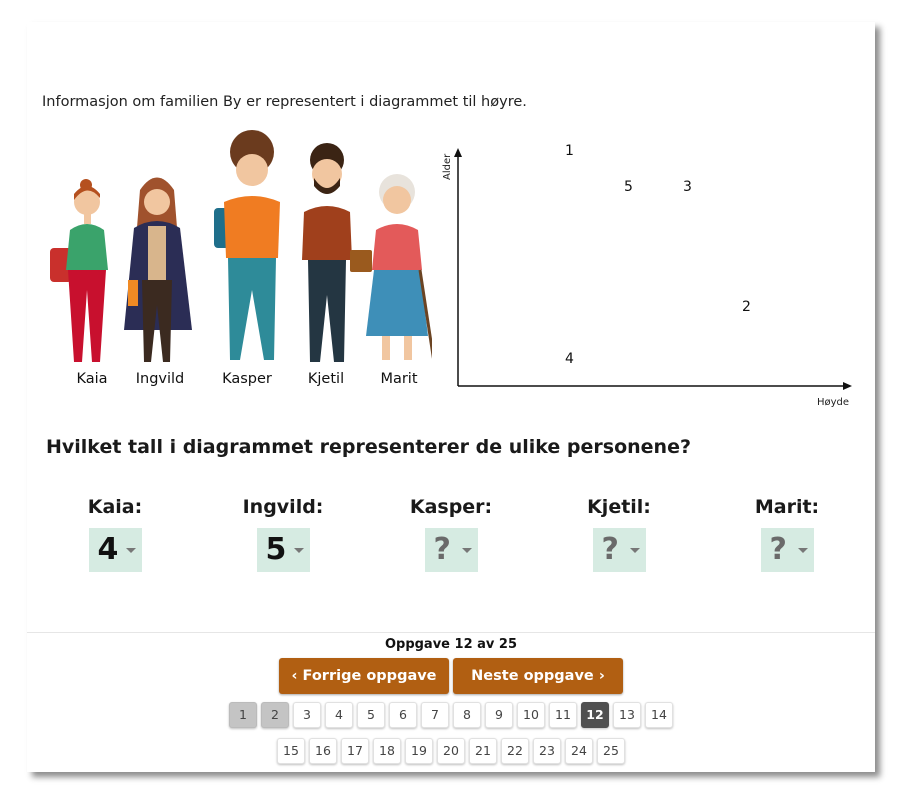  Describe the element at coordinates (371, 715) in the screenshot. I see `page-button-5: 5` at that location.